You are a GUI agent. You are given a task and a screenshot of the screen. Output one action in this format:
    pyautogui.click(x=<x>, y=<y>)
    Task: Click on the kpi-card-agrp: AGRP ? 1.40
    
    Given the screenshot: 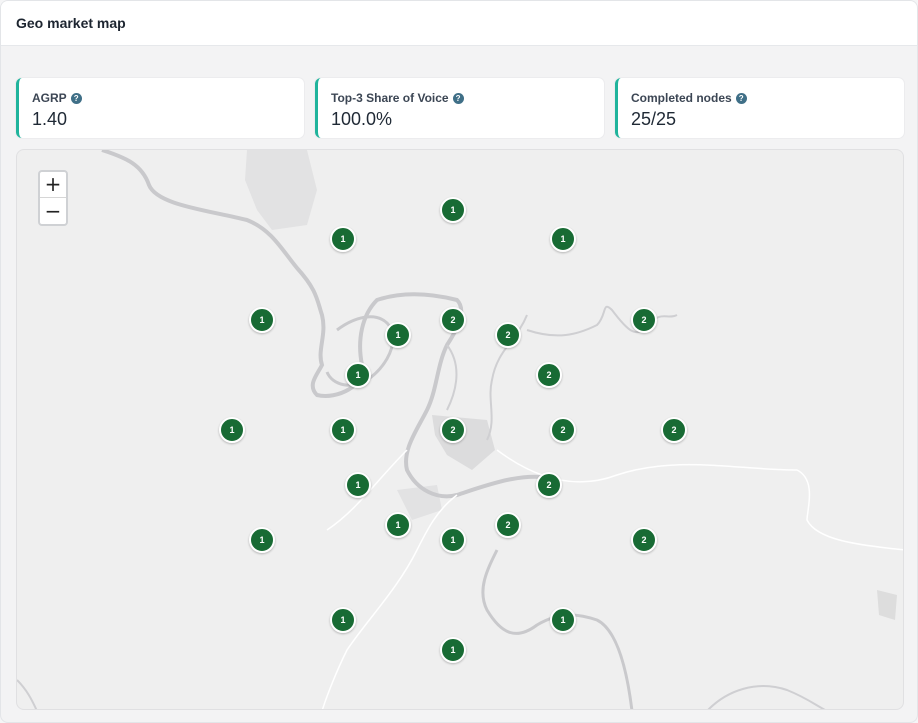 What is the action you would take?
    pyautogui.click(x=160, y=108)
    